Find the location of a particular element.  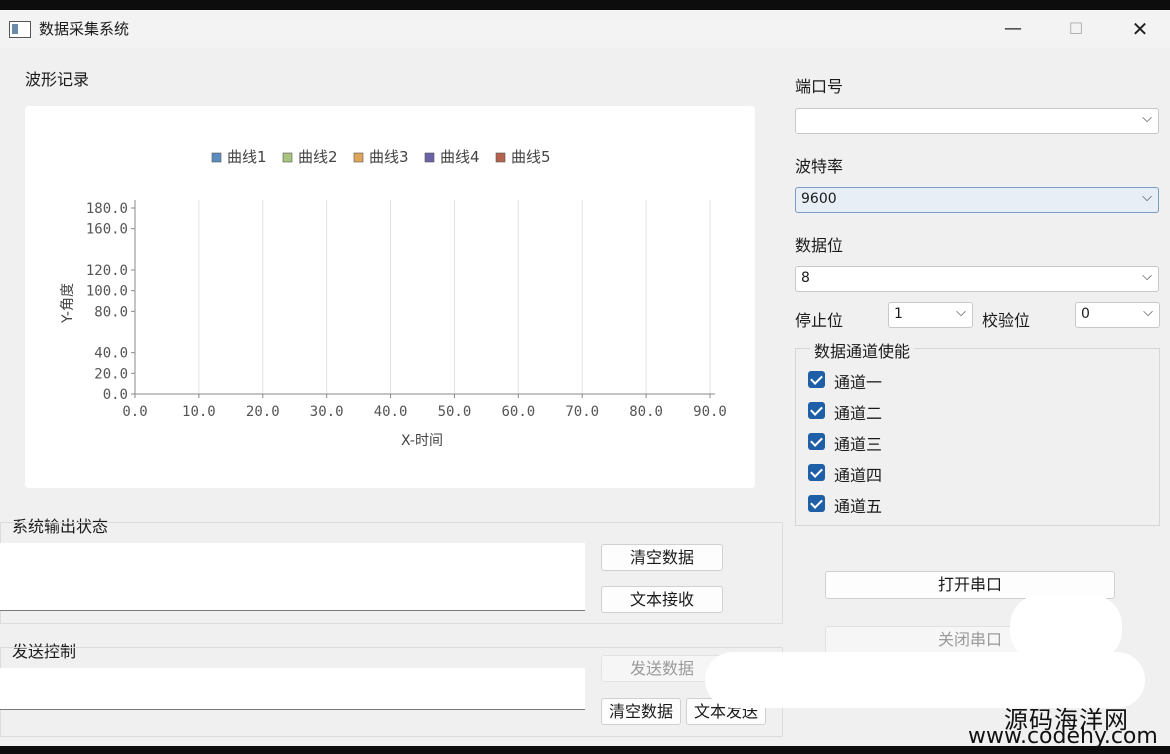

chart-grid is located at coordinates (454, 297).